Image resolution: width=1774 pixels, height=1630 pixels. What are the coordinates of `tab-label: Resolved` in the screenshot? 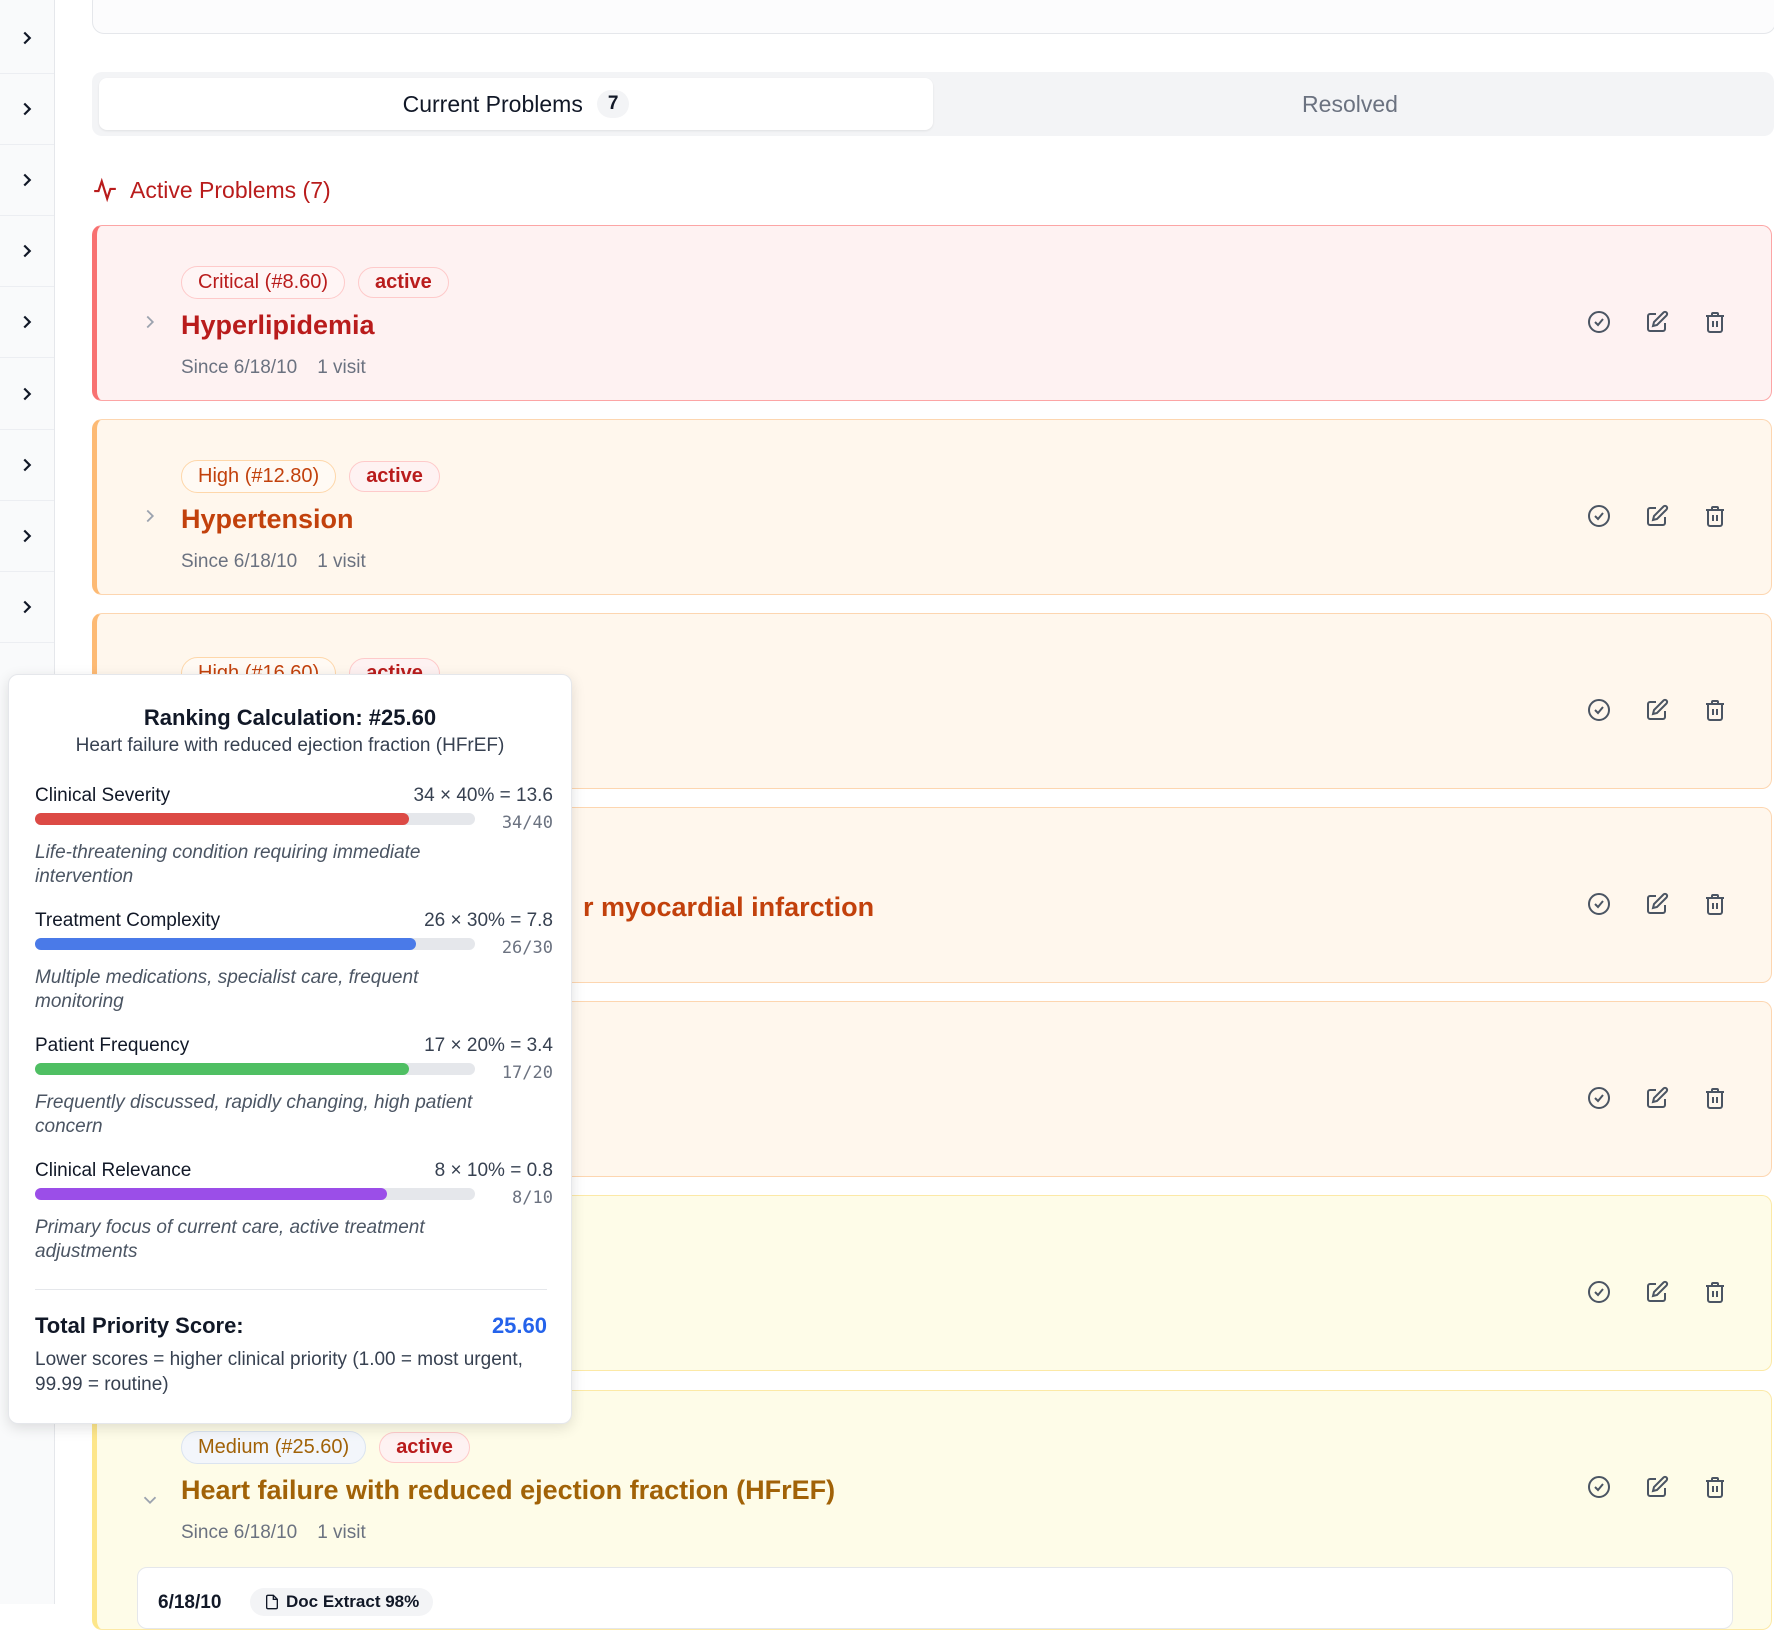 It's located at (1350, 103).